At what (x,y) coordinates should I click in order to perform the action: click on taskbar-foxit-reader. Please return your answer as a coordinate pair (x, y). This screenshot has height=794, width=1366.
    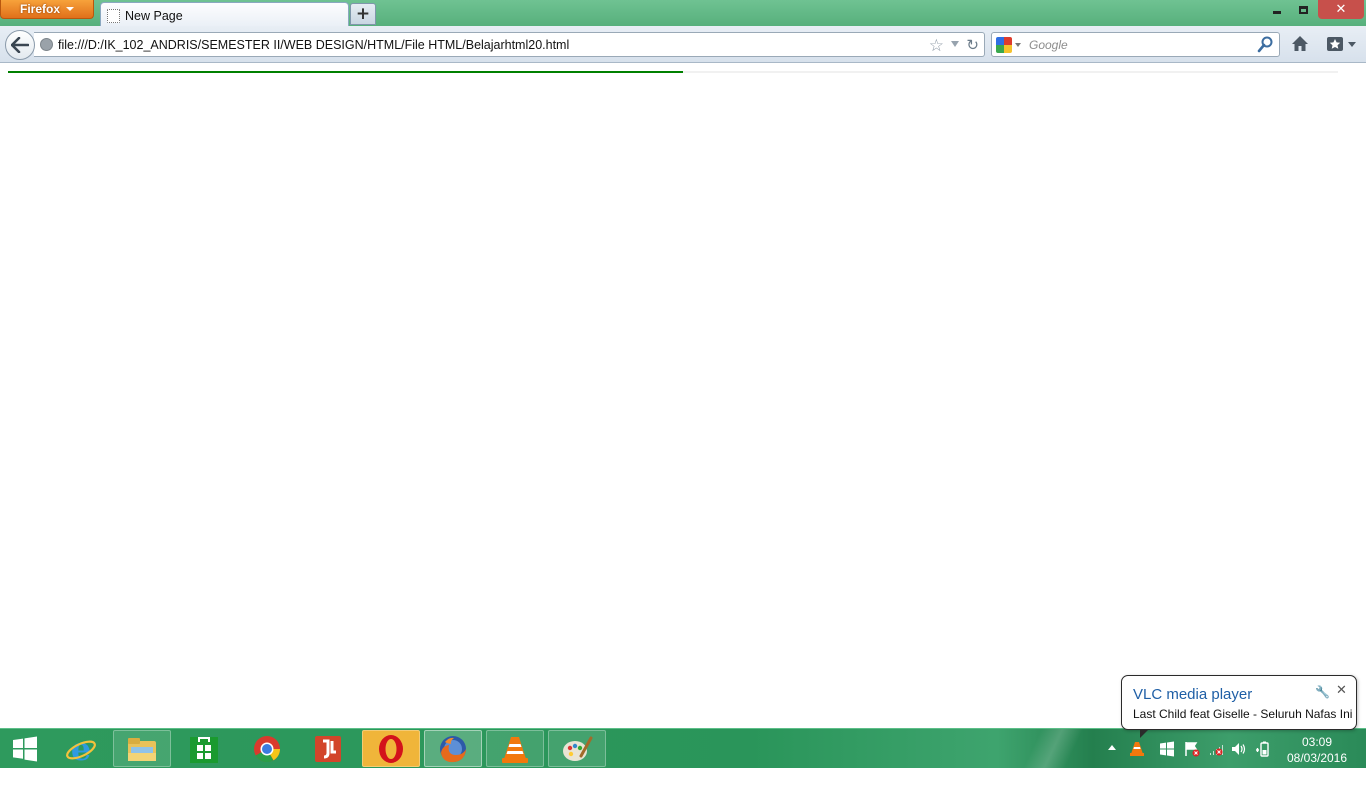
    Looking at the image, I should click on (328, 748).